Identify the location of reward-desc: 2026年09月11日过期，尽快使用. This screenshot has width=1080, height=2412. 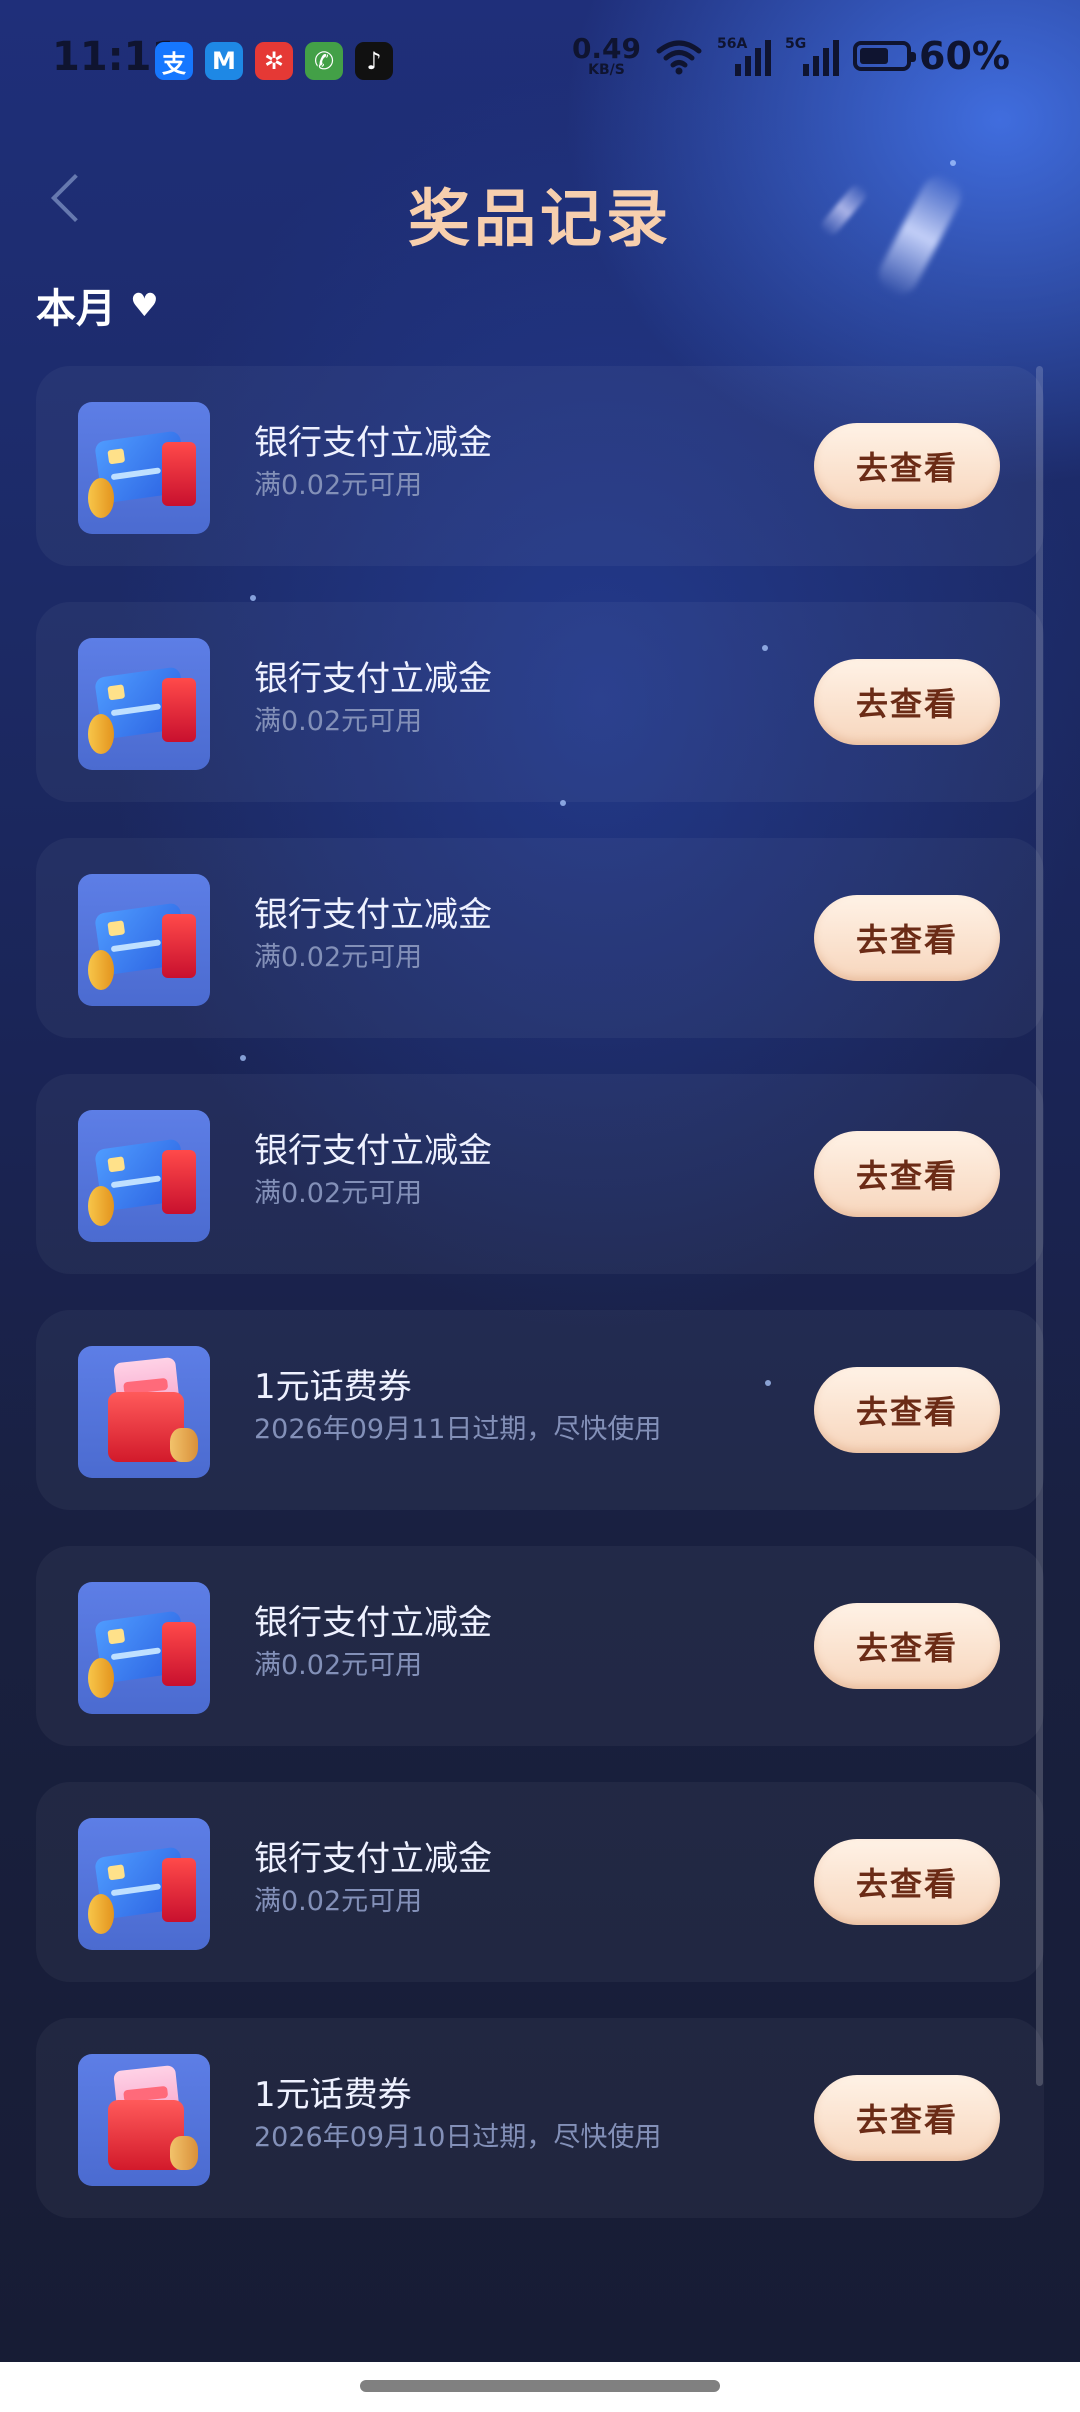
(458, 1429).